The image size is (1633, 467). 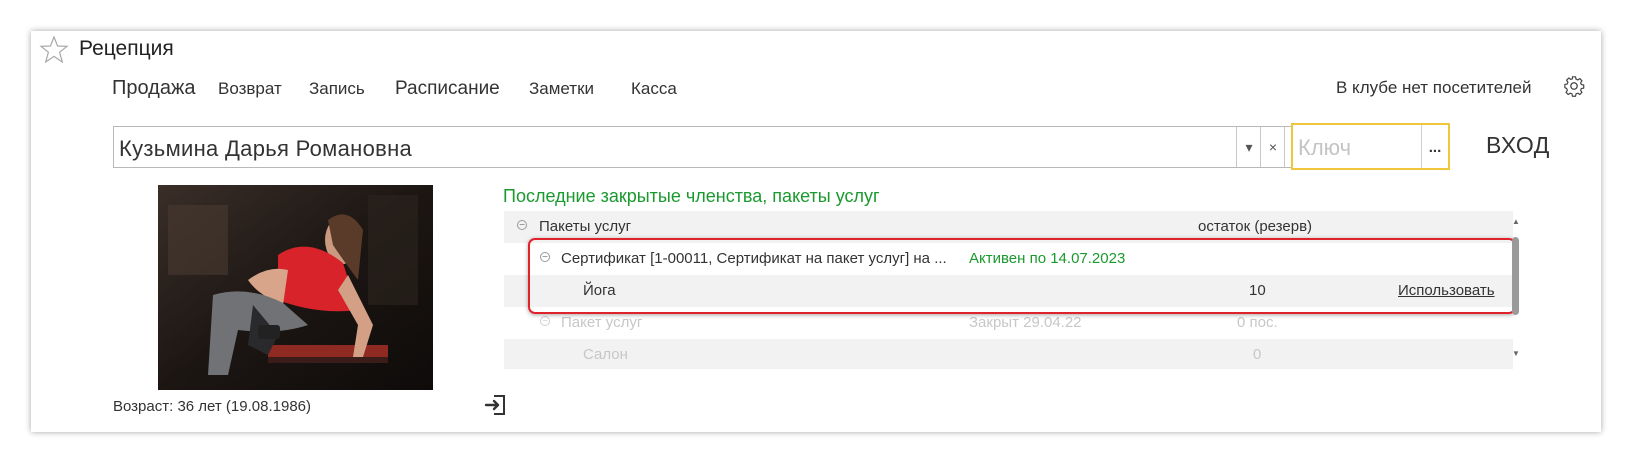 I want to click on client-field: Кузьмина Дарья Романовна ▾ × ⧉, so click(x=711, y=147).